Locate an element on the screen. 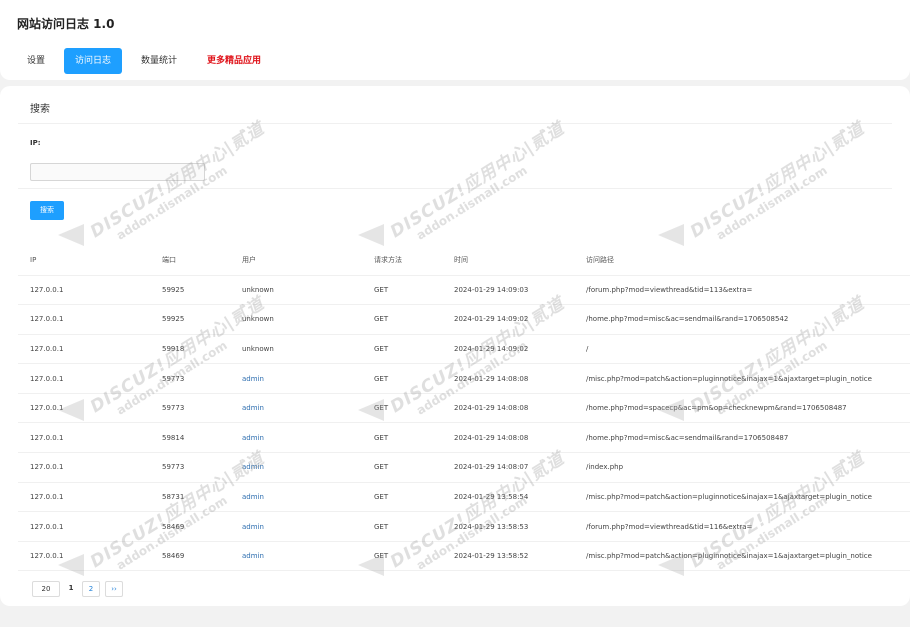 This screenshot has height=627, width=910. table-header-row: IP 端口 用户 请求方法 时间 访问路径 is located at coordinates (464, 260).